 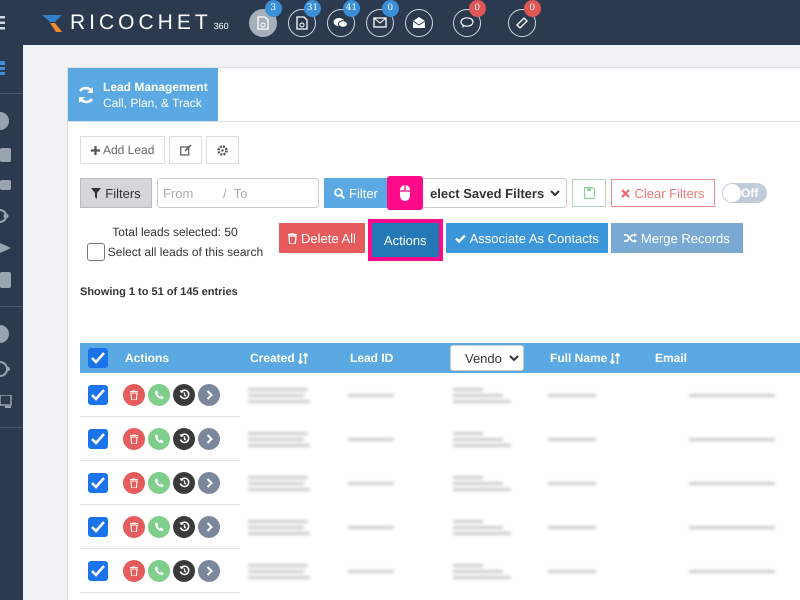 I want to click on refresh-icon, so click(x=86, y=94).